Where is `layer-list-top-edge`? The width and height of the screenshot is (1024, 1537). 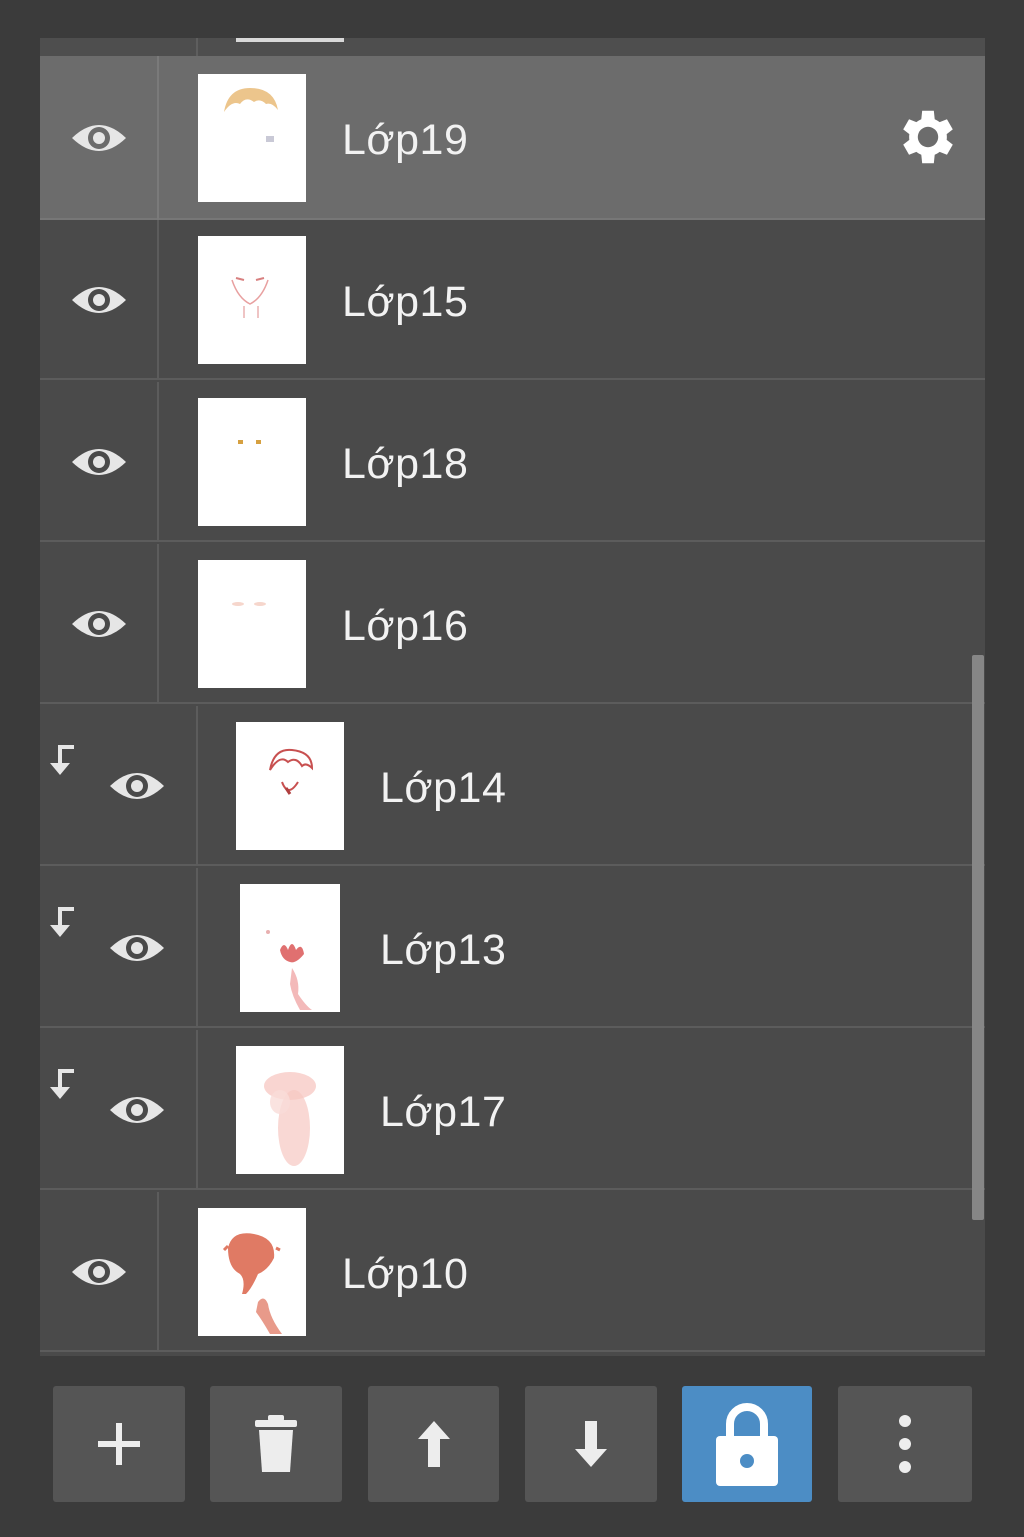 layer-list-top-edge is located at coordinates (512, 48).